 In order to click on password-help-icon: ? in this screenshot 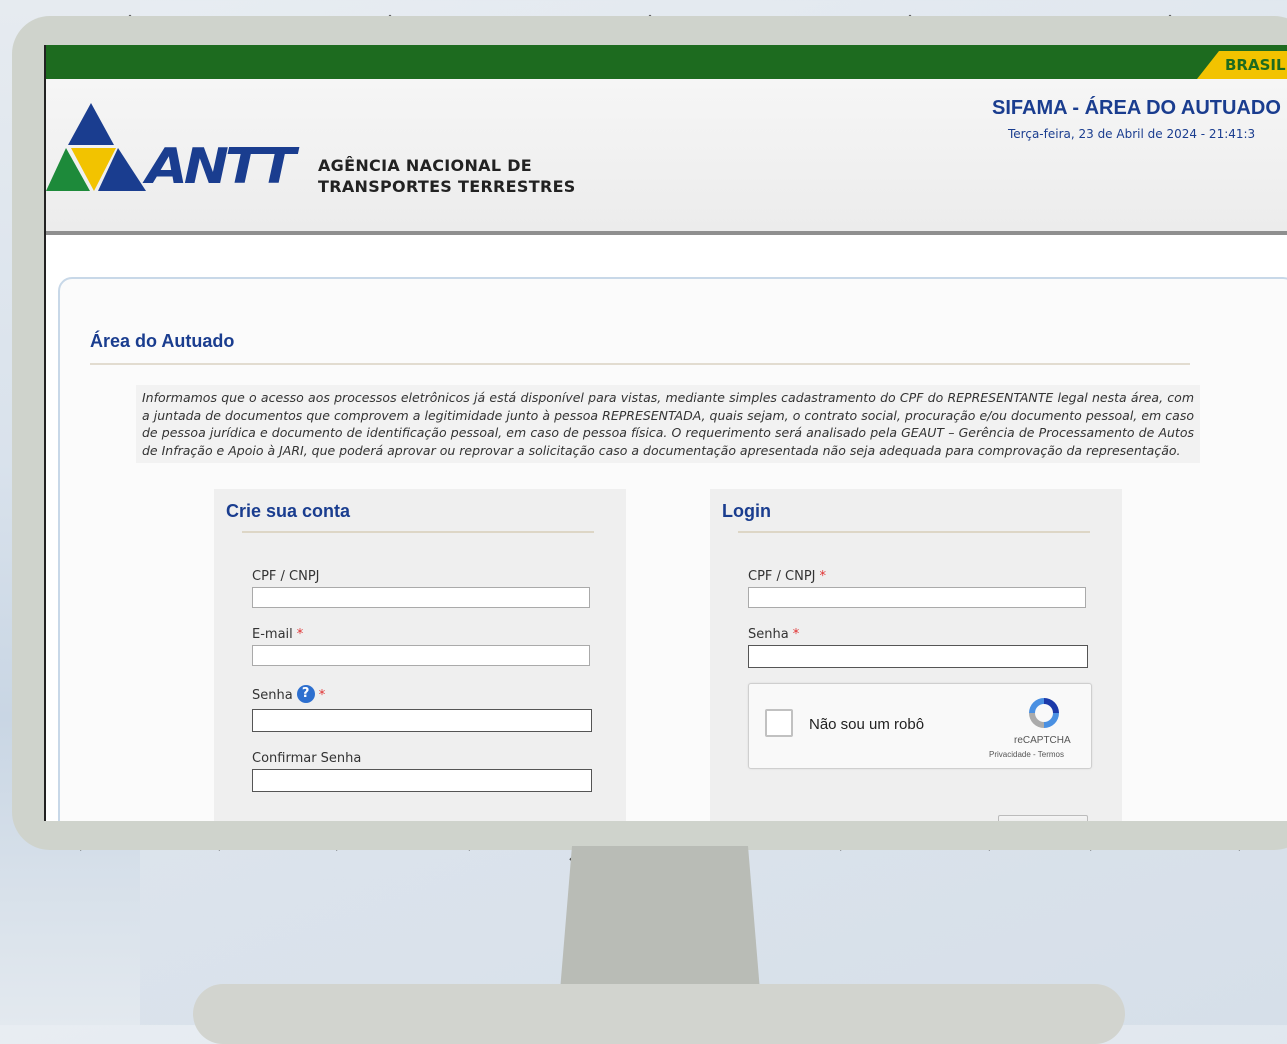, I will do `click(305, 694)`.